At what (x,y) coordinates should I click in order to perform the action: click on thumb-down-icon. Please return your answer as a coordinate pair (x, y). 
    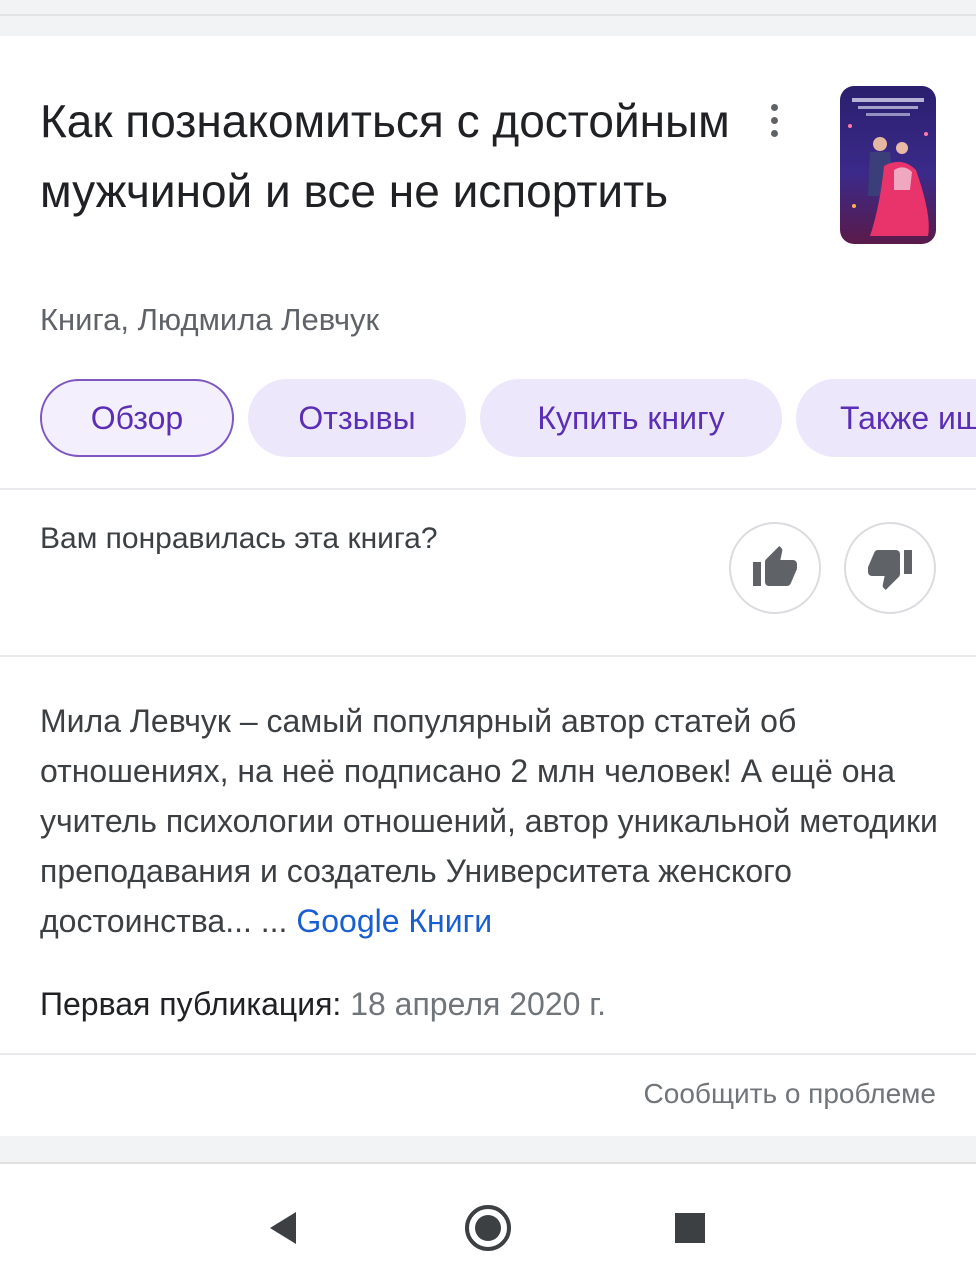
    Looking at the image, I should click on (890, 570).